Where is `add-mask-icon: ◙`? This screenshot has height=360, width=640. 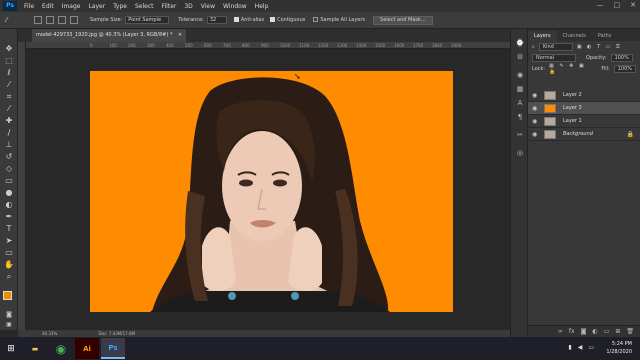
add-mask-icon: ◙ is located at coordinates (584, 331).